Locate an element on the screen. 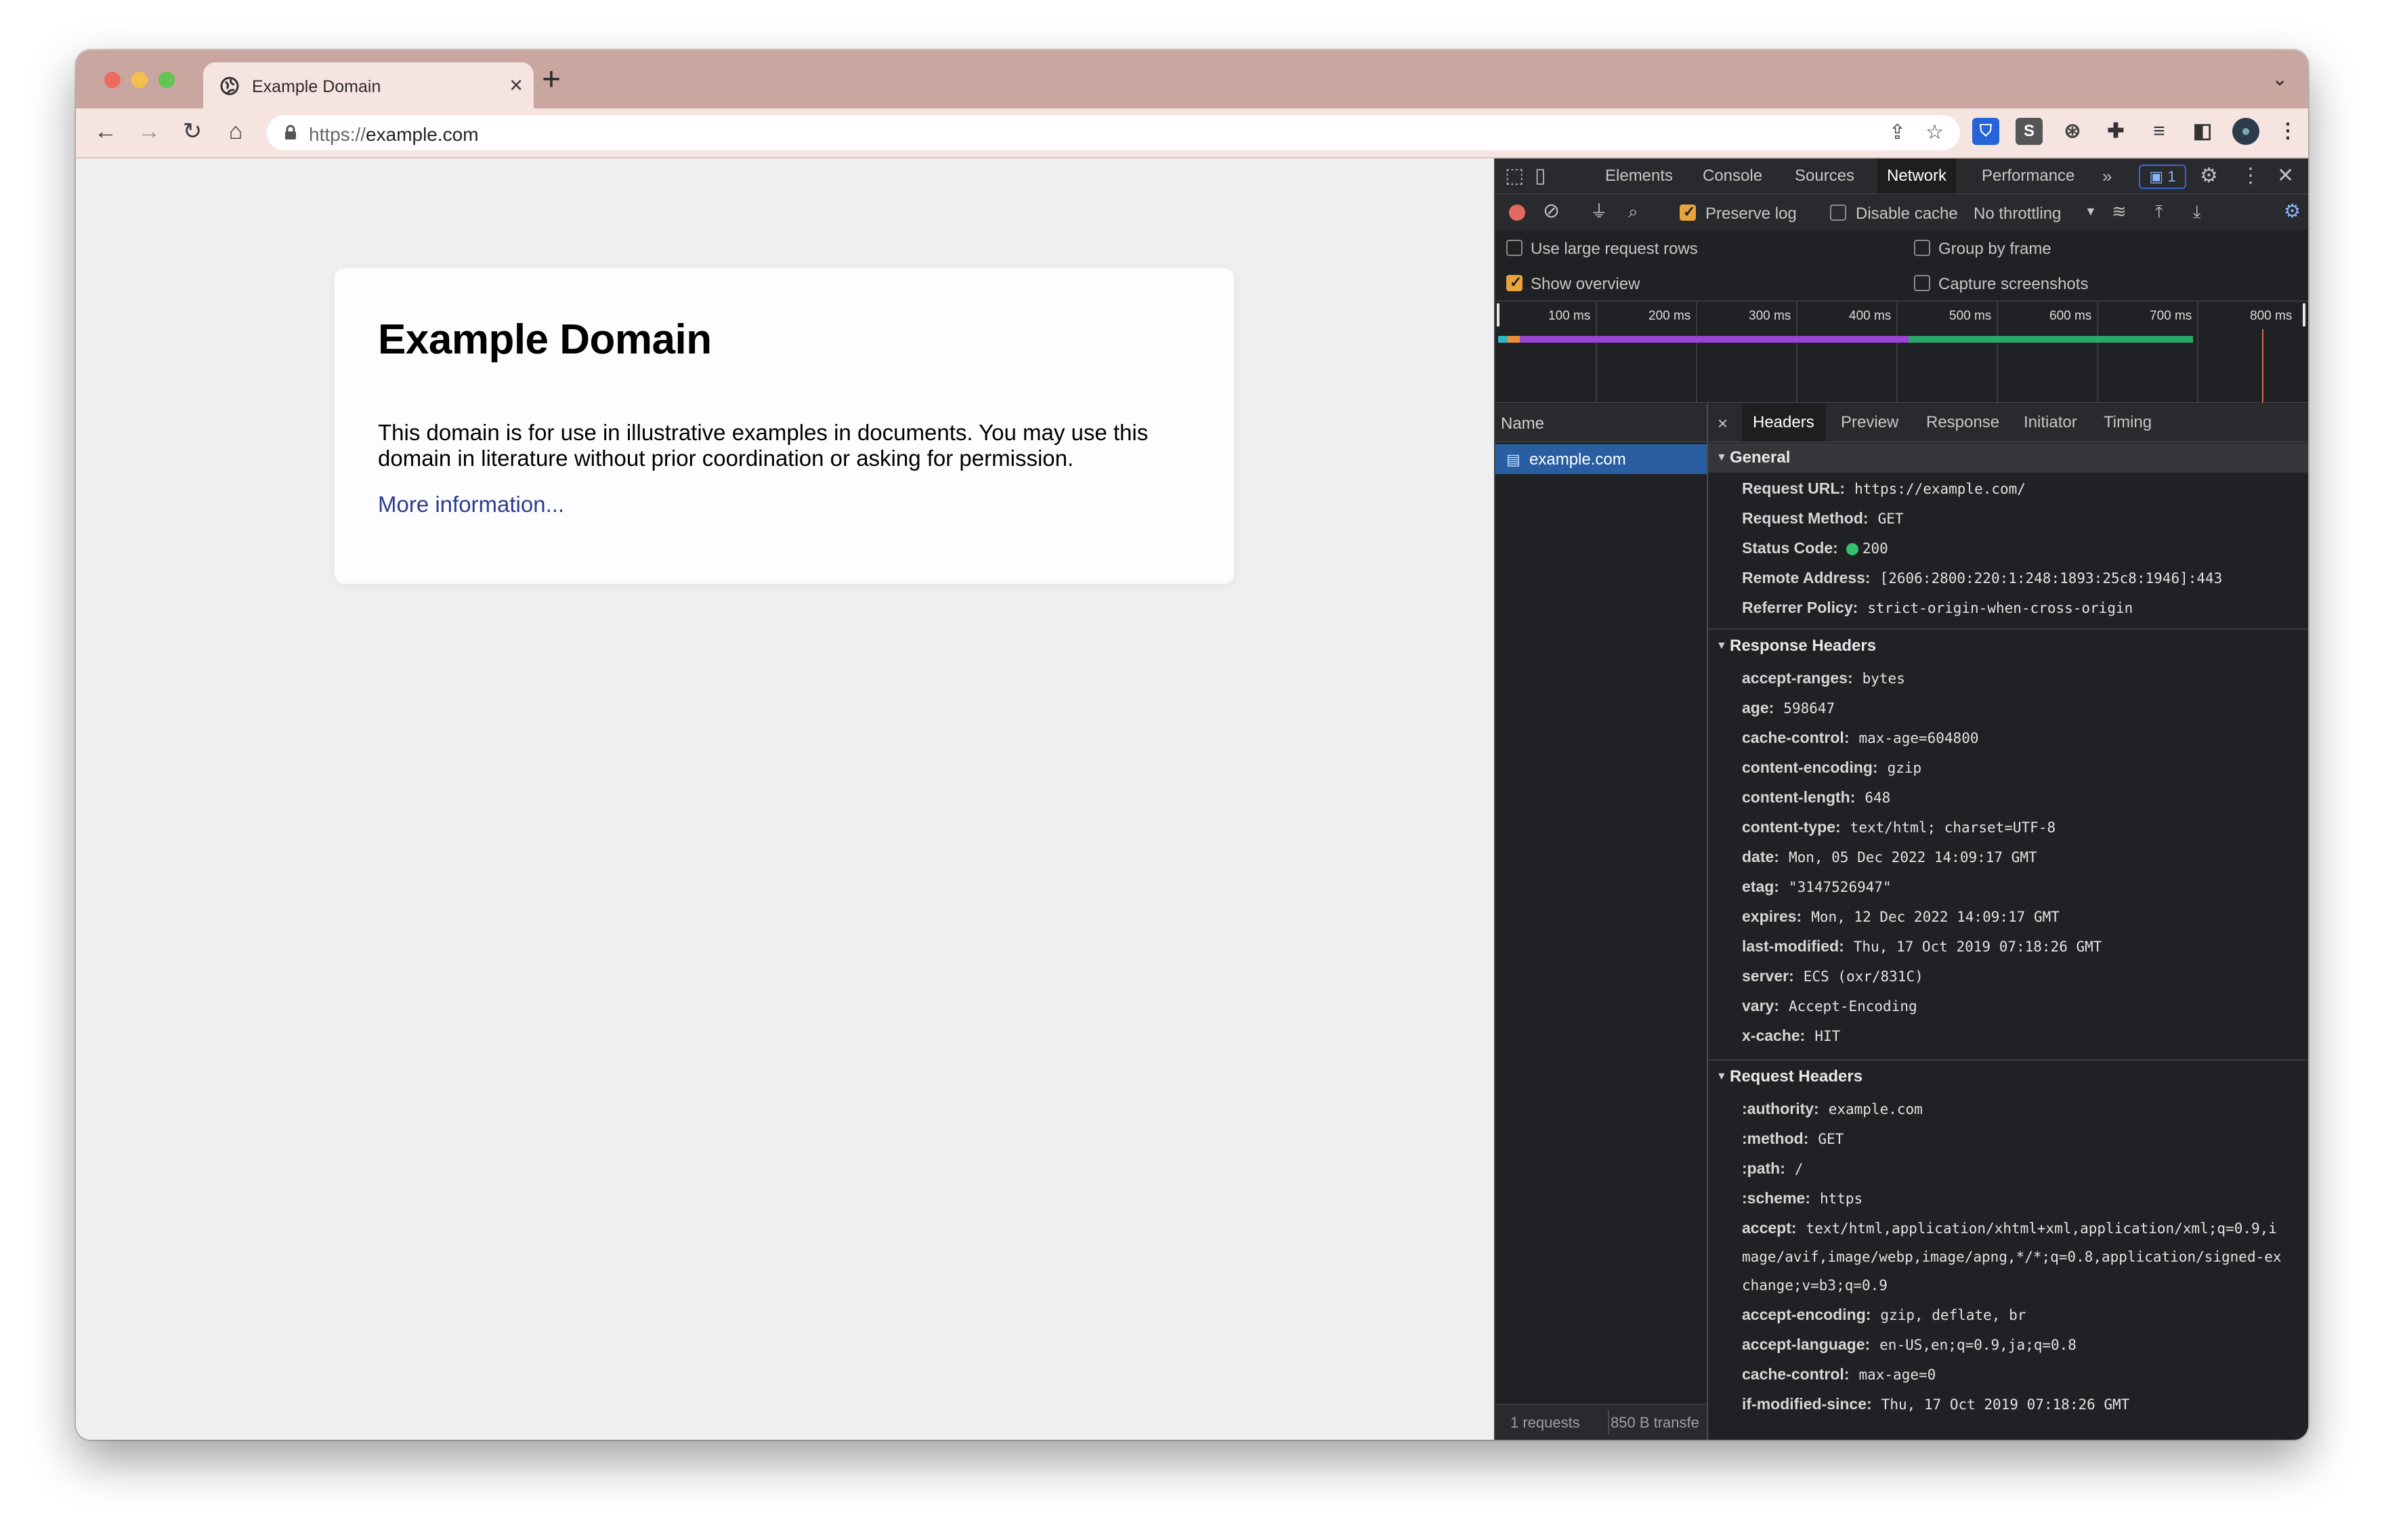 This screenshot has width=2384, height=1540. header-row: :path: / is located at coordinates (1773, 1168).